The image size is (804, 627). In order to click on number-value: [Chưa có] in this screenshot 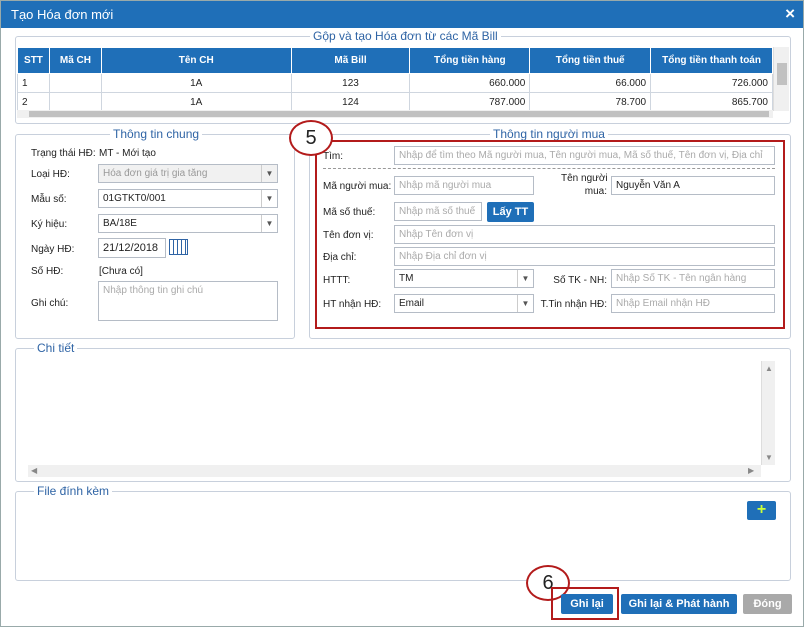, I will do `click(121, 271)`.